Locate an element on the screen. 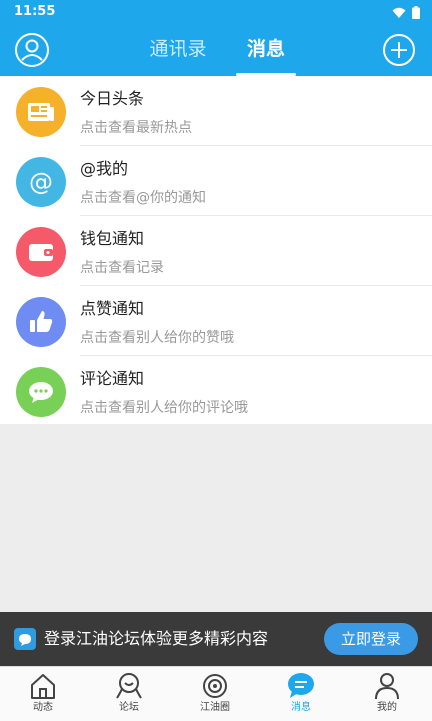 The image size is (432, 721). tab-contacts: 通讯录 is located at coordinates (178, 50).